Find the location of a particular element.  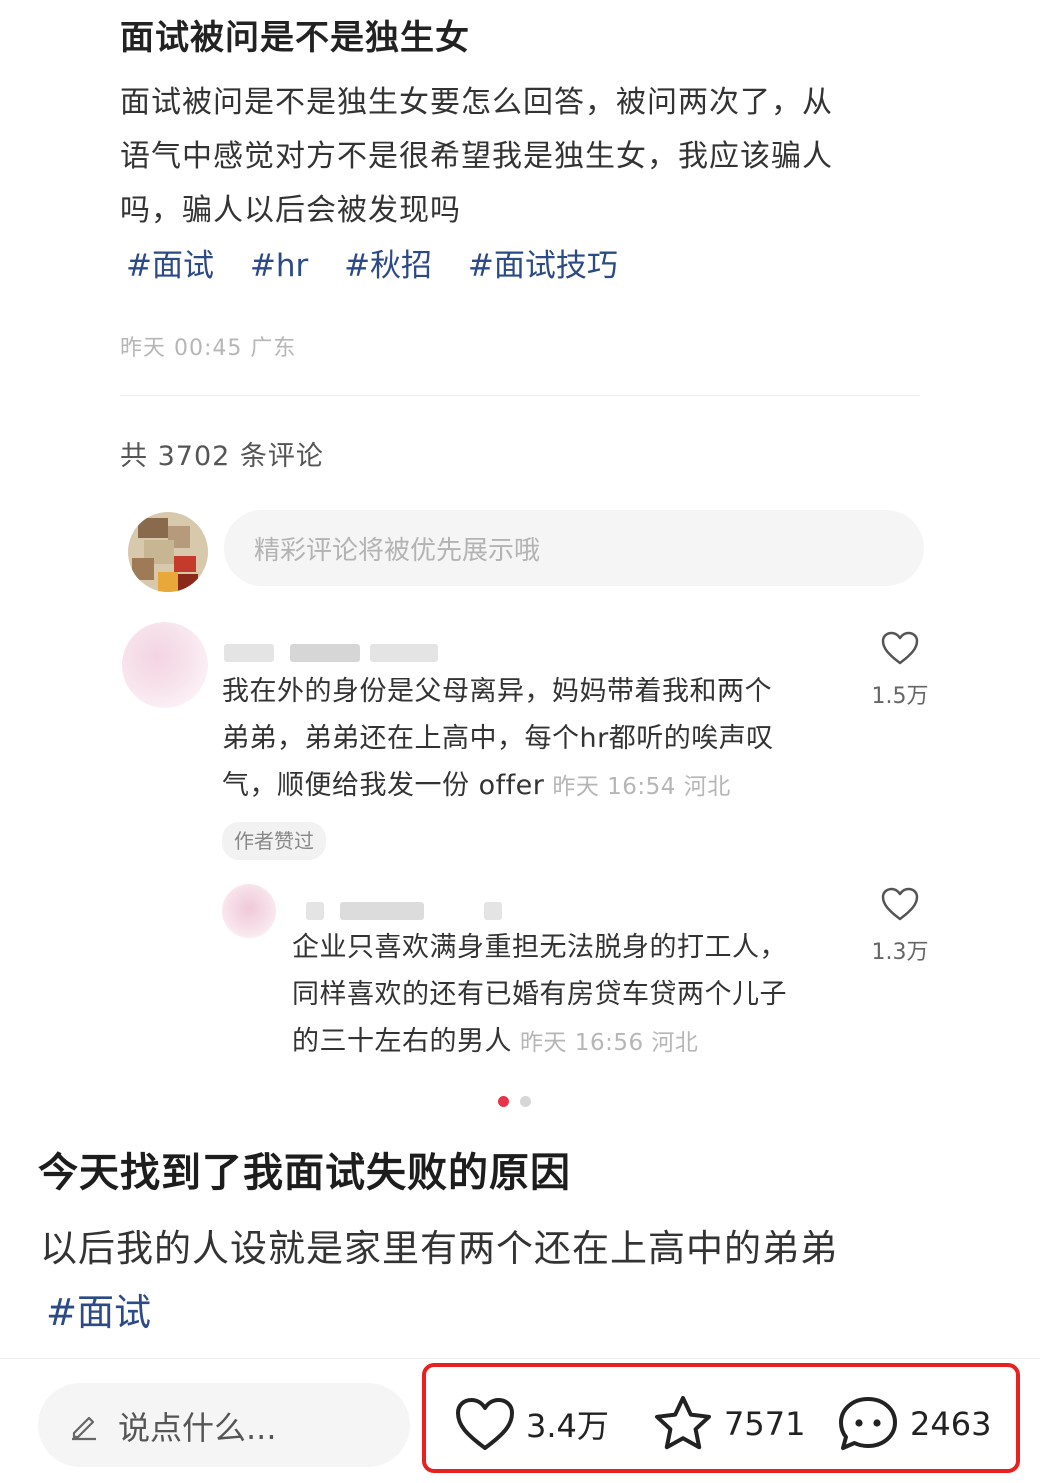

comment-input: 精彩评论将被优先展示哦 is located at coordinates (574, 548).